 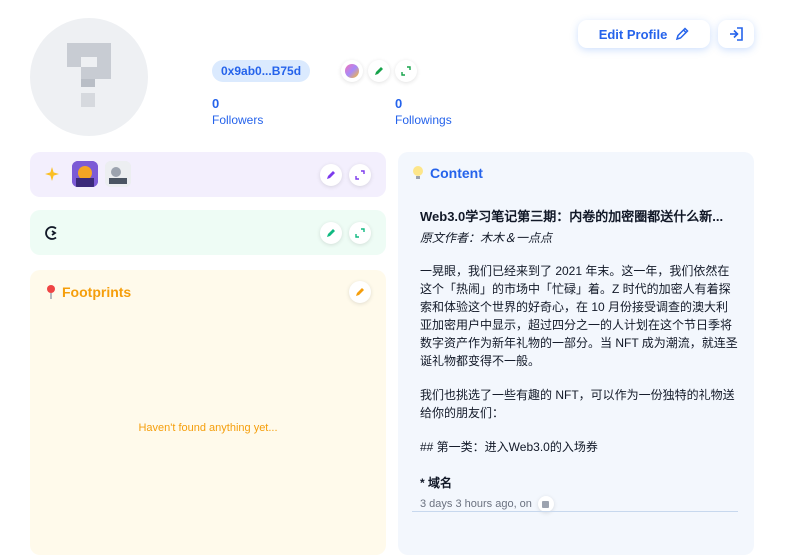 I want to click on post-subheading: * 域名, so click(x=436, y=483).